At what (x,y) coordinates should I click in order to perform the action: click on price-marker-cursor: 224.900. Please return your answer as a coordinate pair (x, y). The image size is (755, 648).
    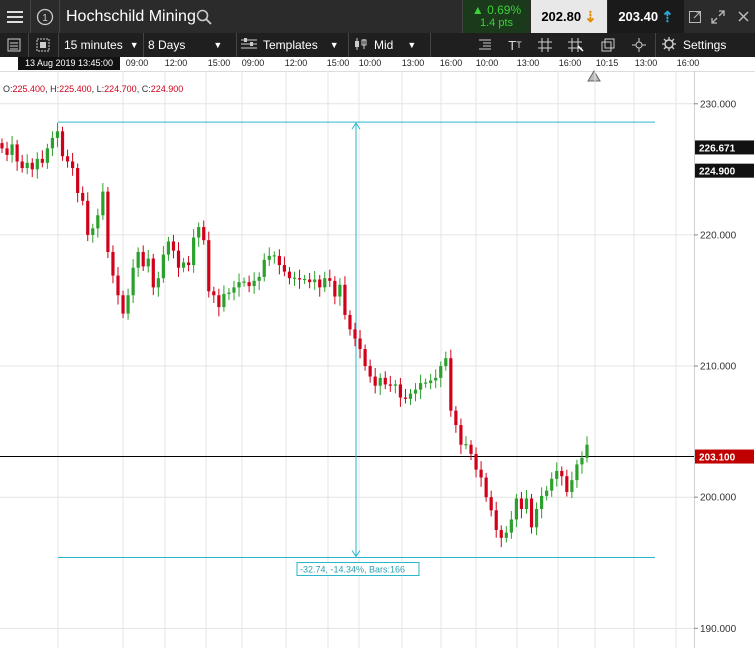
    Looking at the image, I should click on (717, 172).